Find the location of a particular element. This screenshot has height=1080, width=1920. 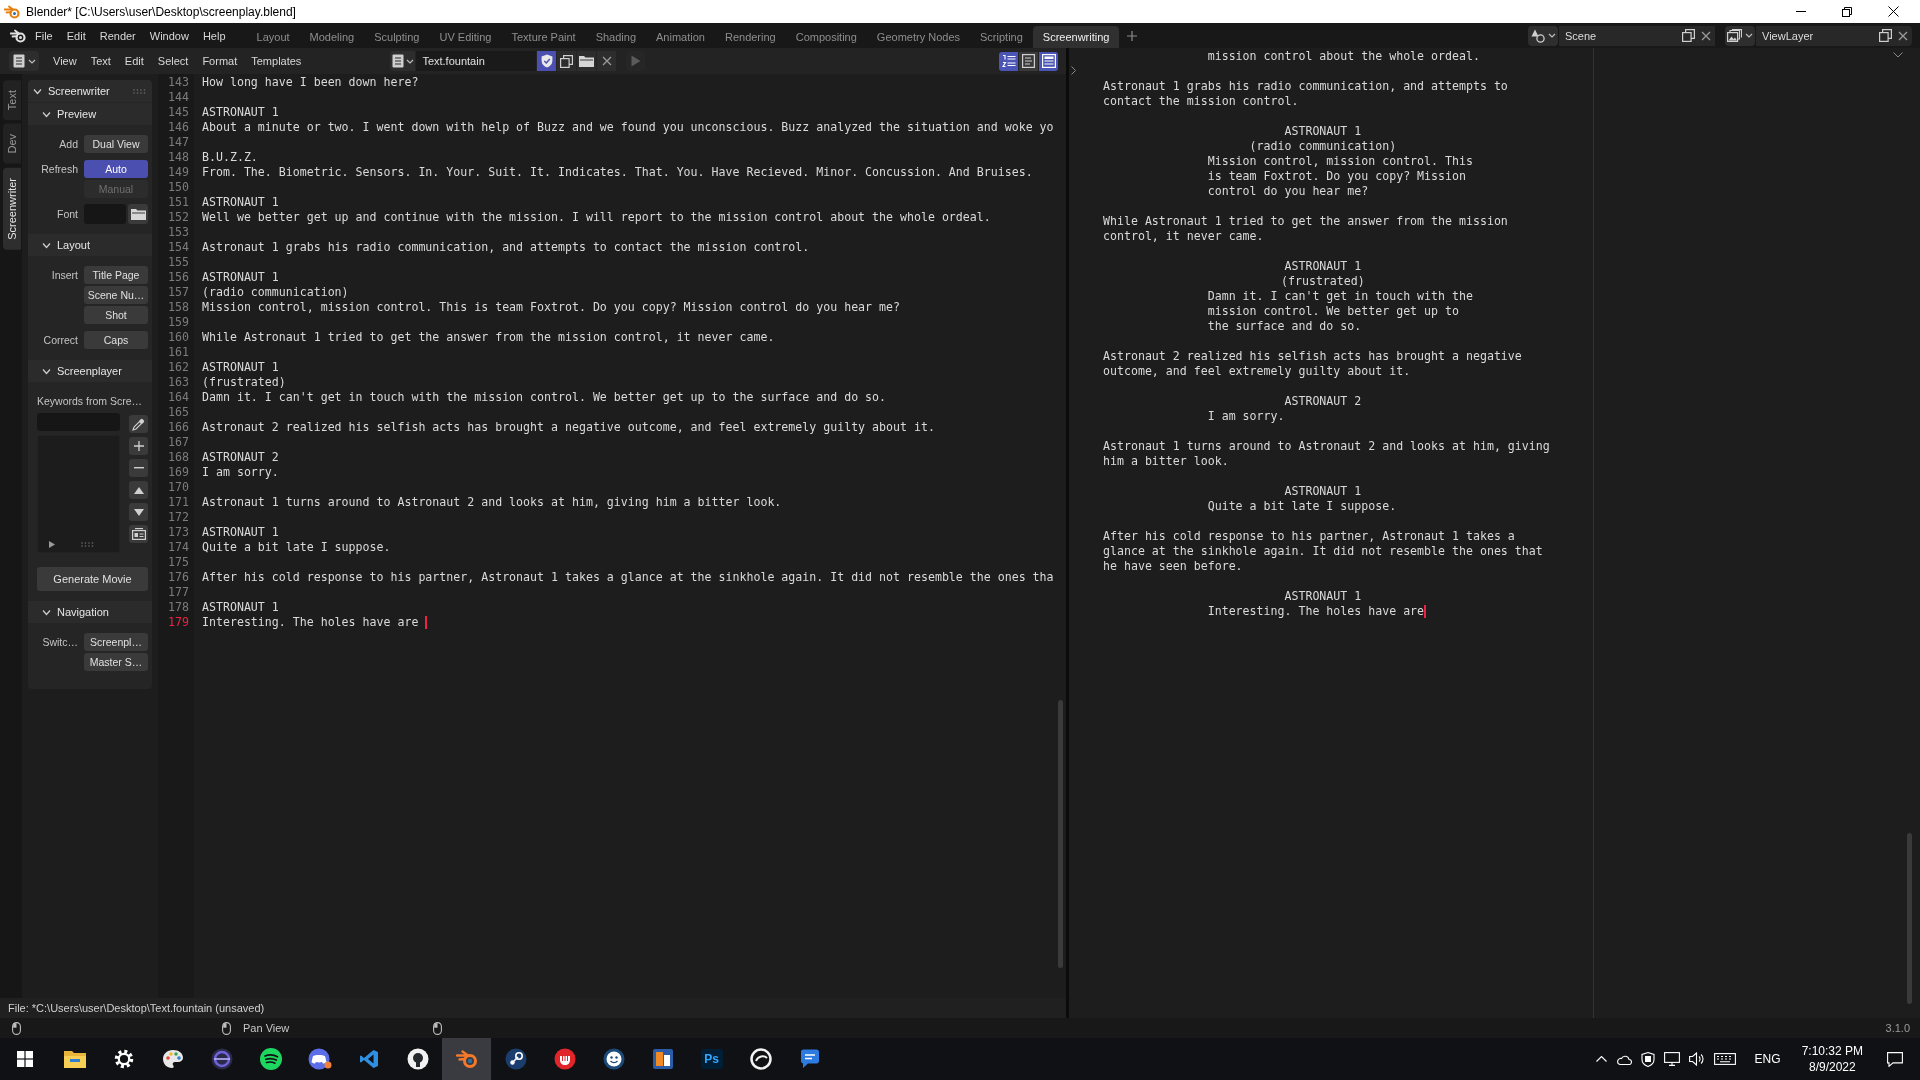

sidebar-tab: Dev is located at coordinates (12, 144).